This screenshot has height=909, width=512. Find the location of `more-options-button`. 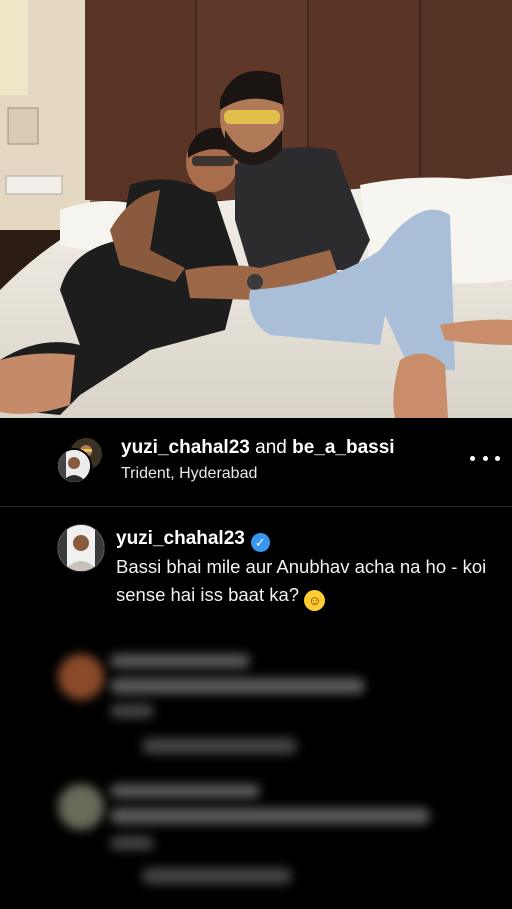

more-options-button is located at coordinates (485, 458).